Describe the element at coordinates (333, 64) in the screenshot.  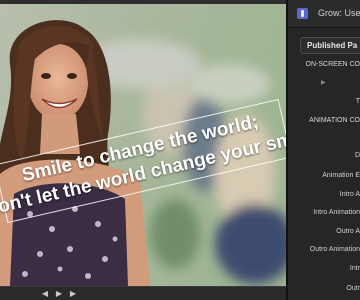
I see `param-on-screen-controls: ON-SCREEN CO` at that location.